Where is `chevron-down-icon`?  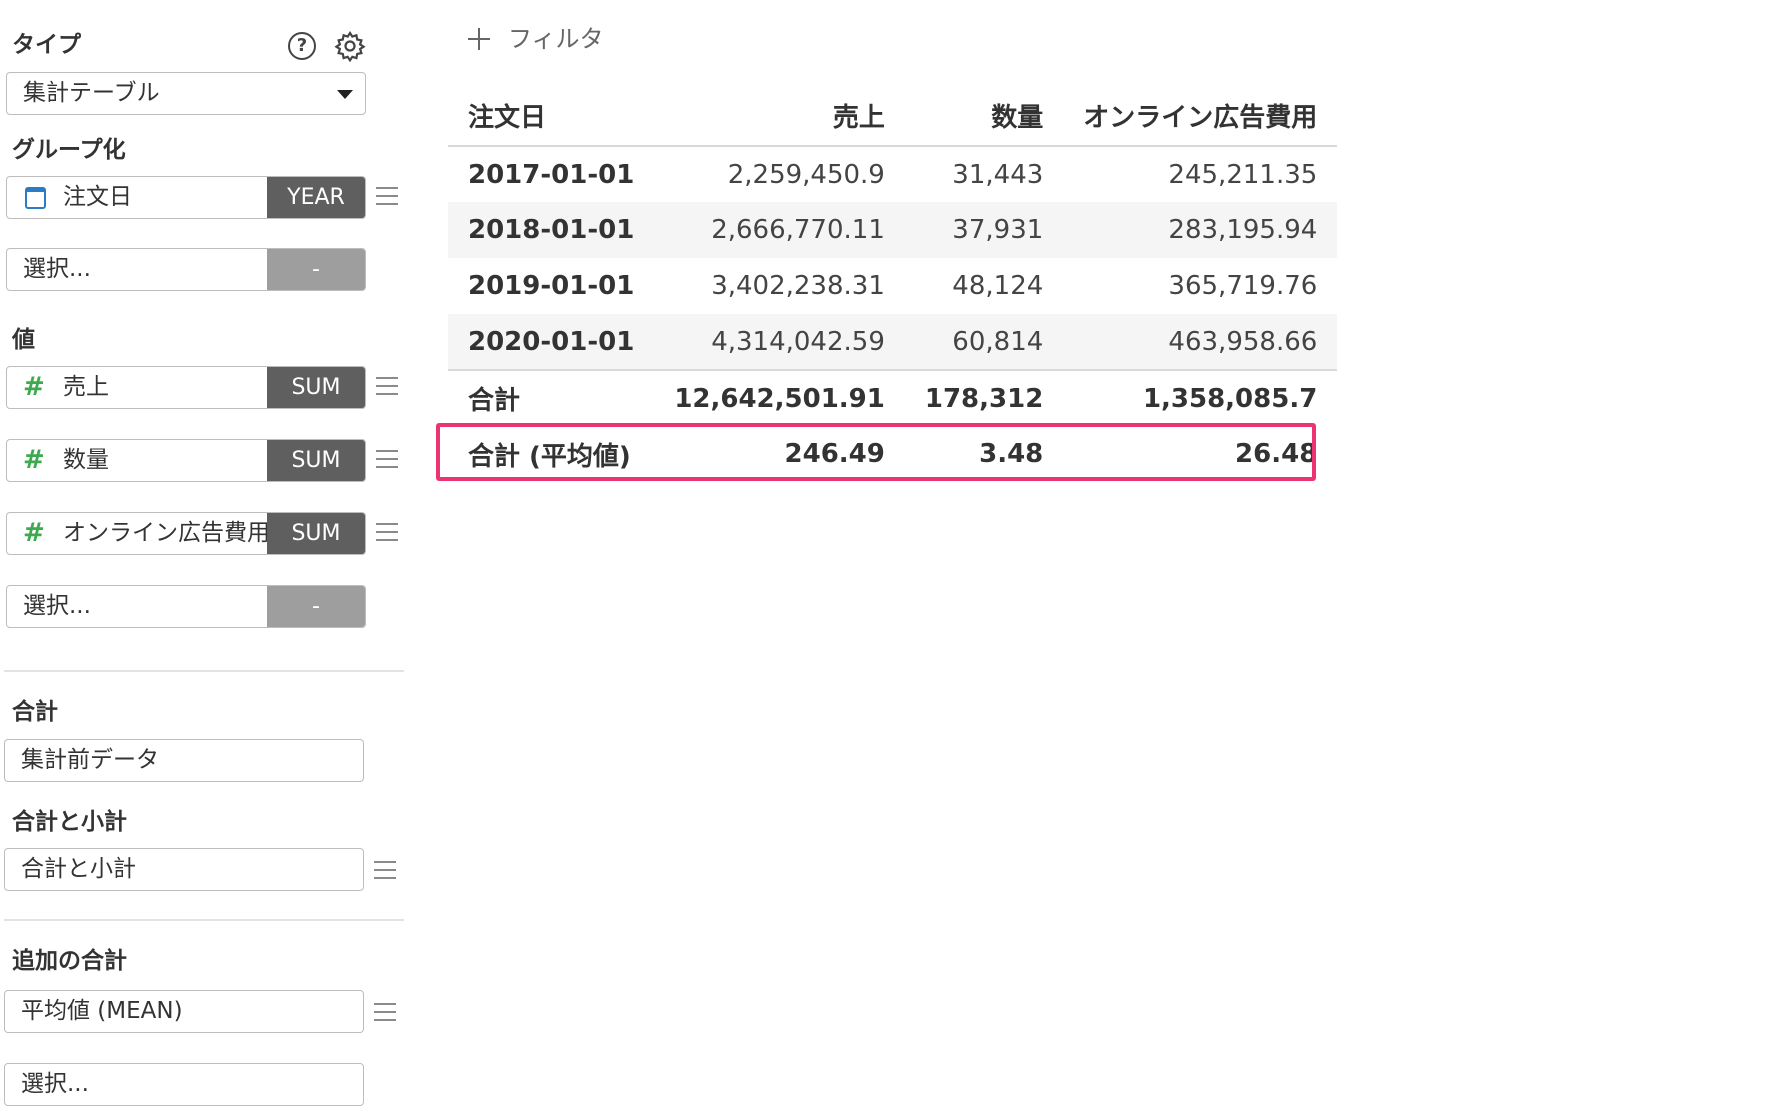
chevron-down-icon is located at coordinates (345, 94).